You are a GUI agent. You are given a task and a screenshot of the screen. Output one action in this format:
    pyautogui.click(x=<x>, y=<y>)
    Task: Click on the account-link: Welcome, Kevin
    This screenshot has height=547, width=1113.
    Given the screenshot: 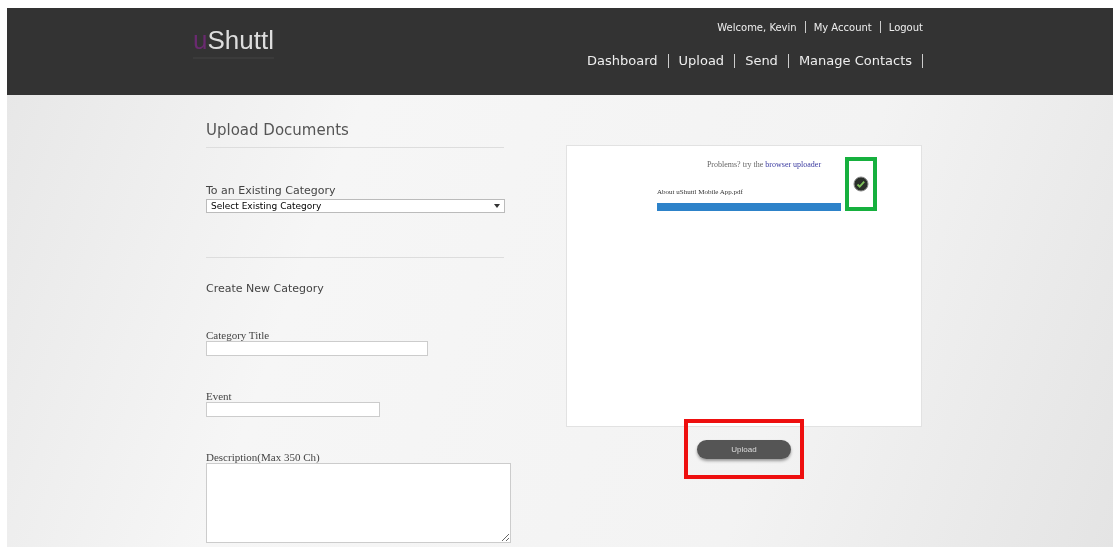 What is the action you would take?
    pyautogui.click(x=757, y=27)
    